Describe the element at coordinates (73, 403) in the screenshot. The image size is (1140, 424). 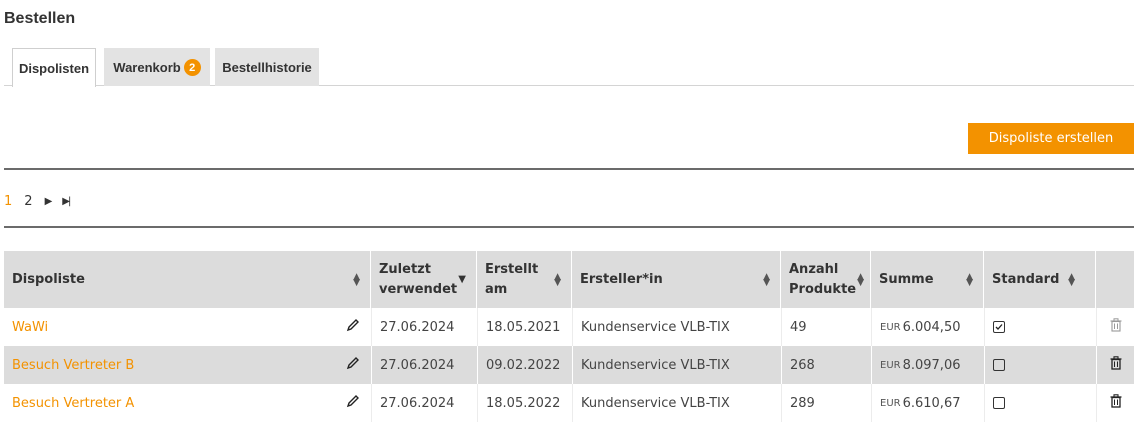
I see `dispoliste-name-link: Besuch Vertreter A` at that location.